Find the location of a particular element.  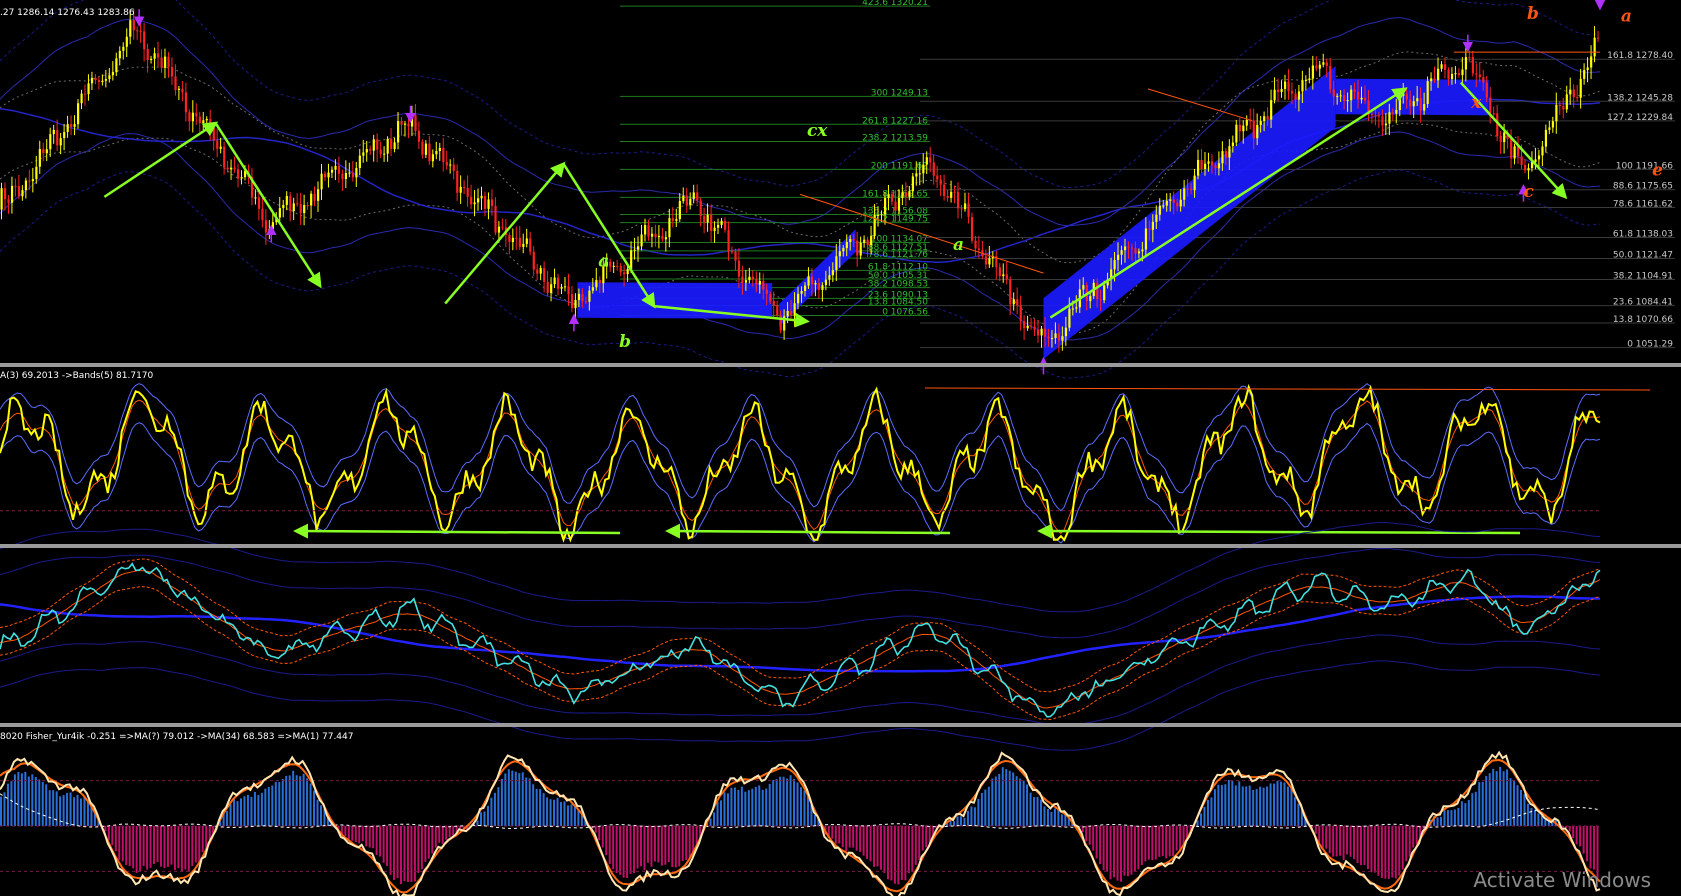

osc2-slow-ma is located at coordinates (800, 634).